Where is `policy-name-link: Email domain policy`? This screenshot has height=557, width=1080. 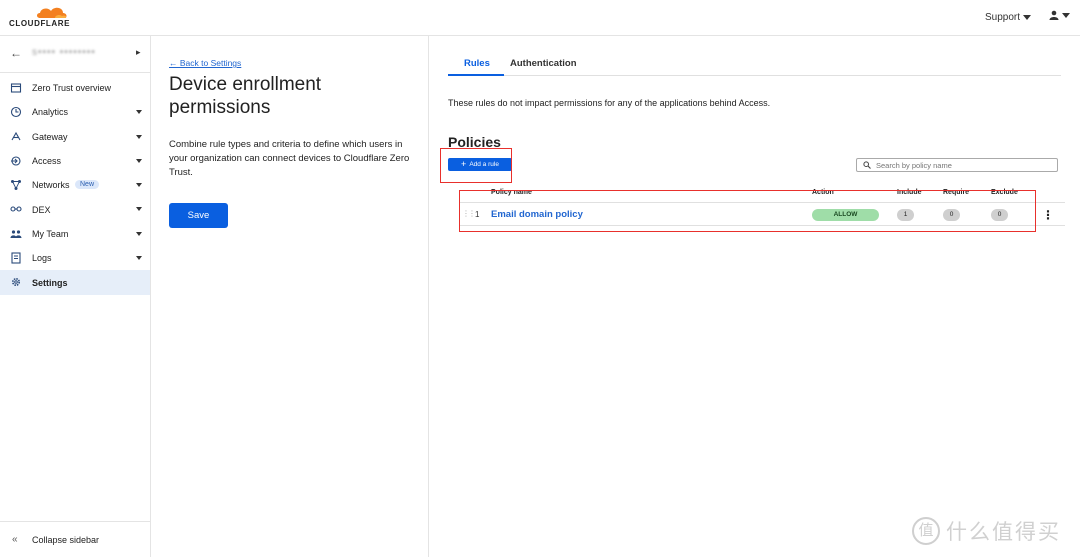 policy-name-link: Email domain policy is located at coordinates (537, 214).